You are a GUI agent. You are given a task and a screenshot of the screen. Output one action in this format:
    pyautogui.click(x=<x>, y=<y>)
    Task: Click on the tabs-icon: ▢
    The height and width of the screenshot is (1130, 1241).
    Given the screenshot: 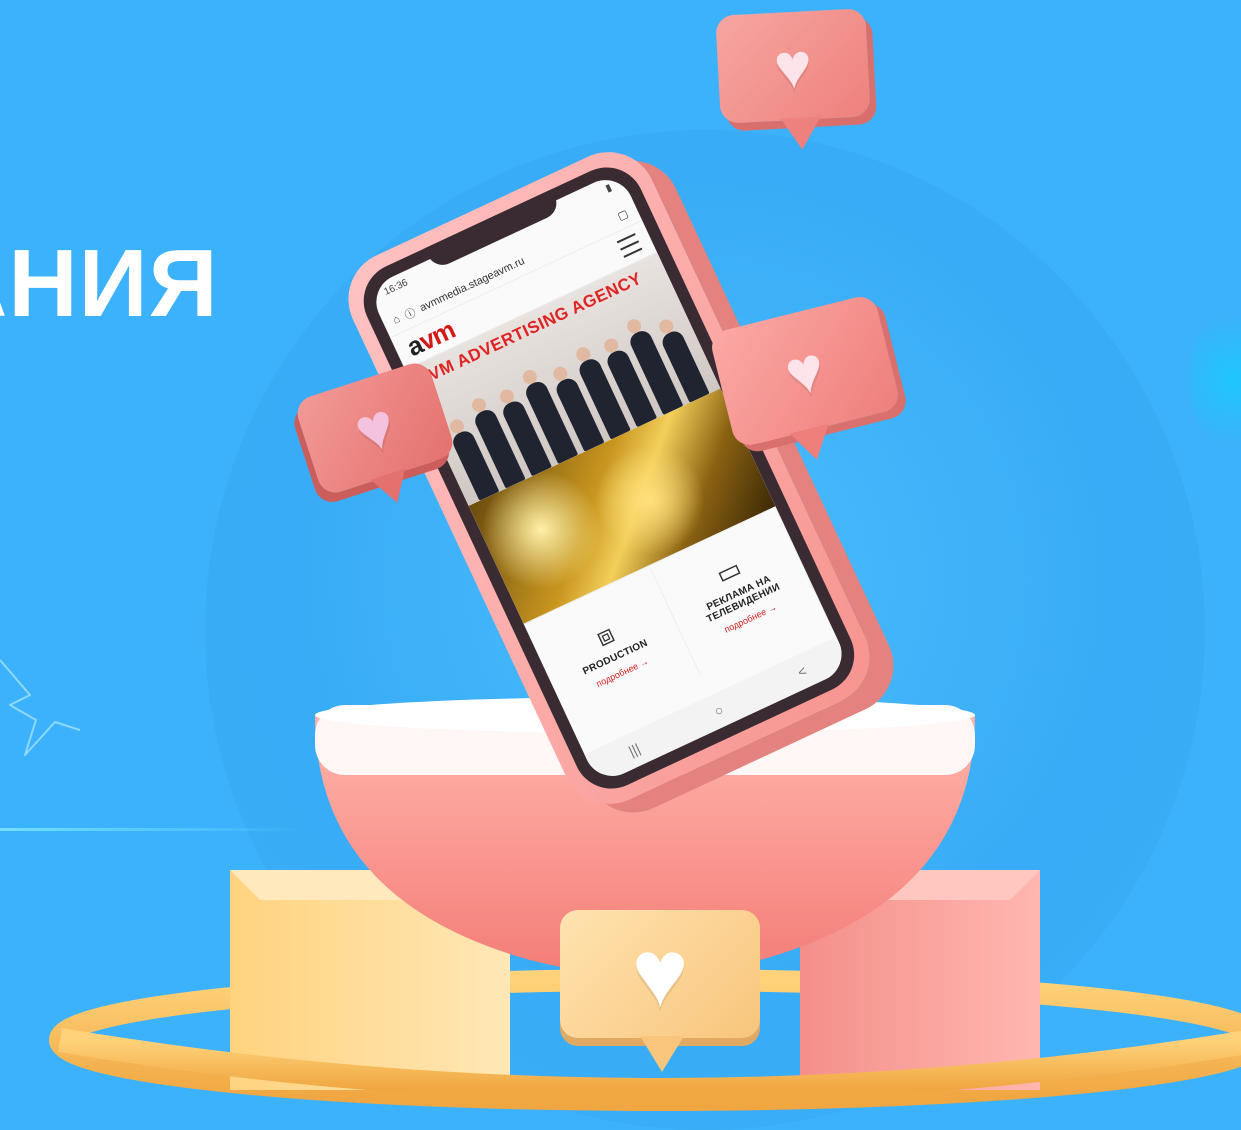 What is the action you would take?
    pyautogui.click(x=623, y=214)
    